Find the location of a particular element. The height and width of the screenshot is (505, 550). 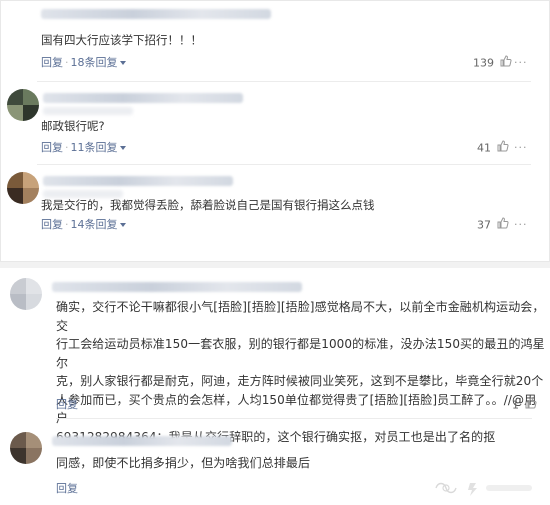

user-meta-redacted is located at coordinates (88, 111).